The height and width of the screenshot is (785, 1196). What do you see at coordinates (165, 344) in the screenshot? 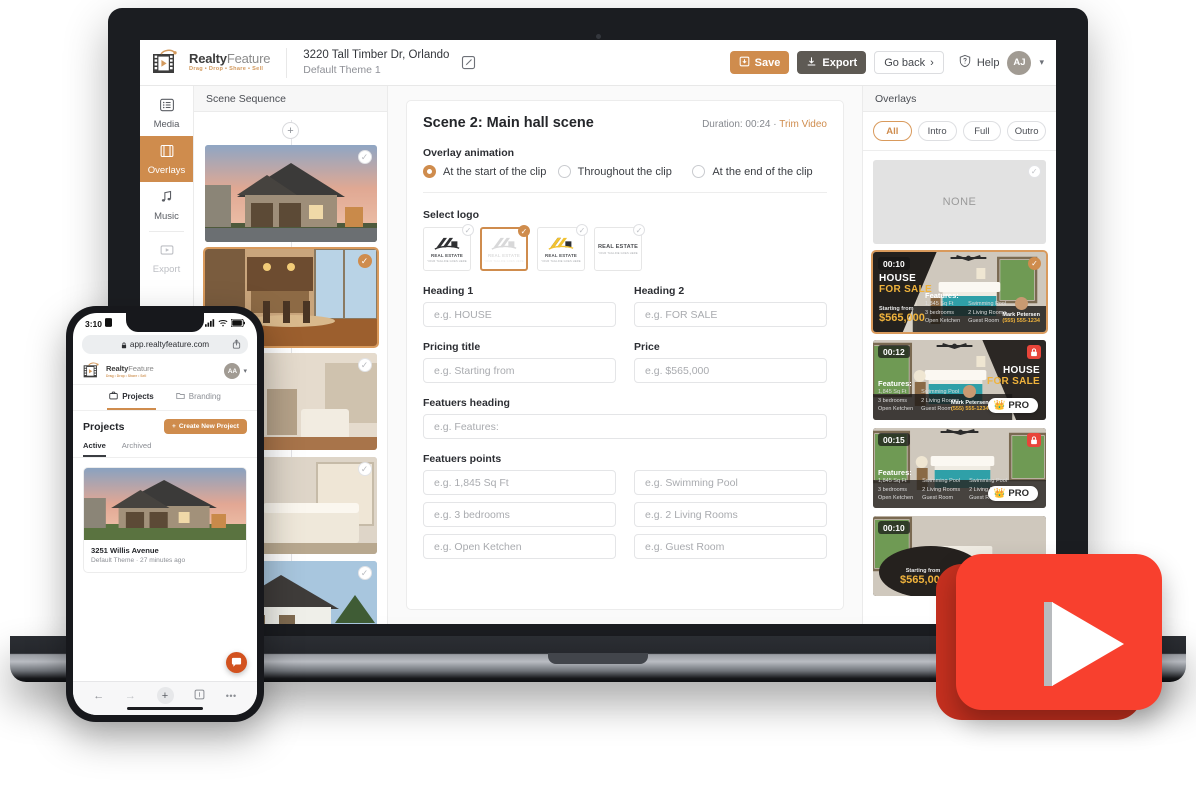
I see `browser-url-bar: app.realtyfeature.com` at bounding box center [165, 344].